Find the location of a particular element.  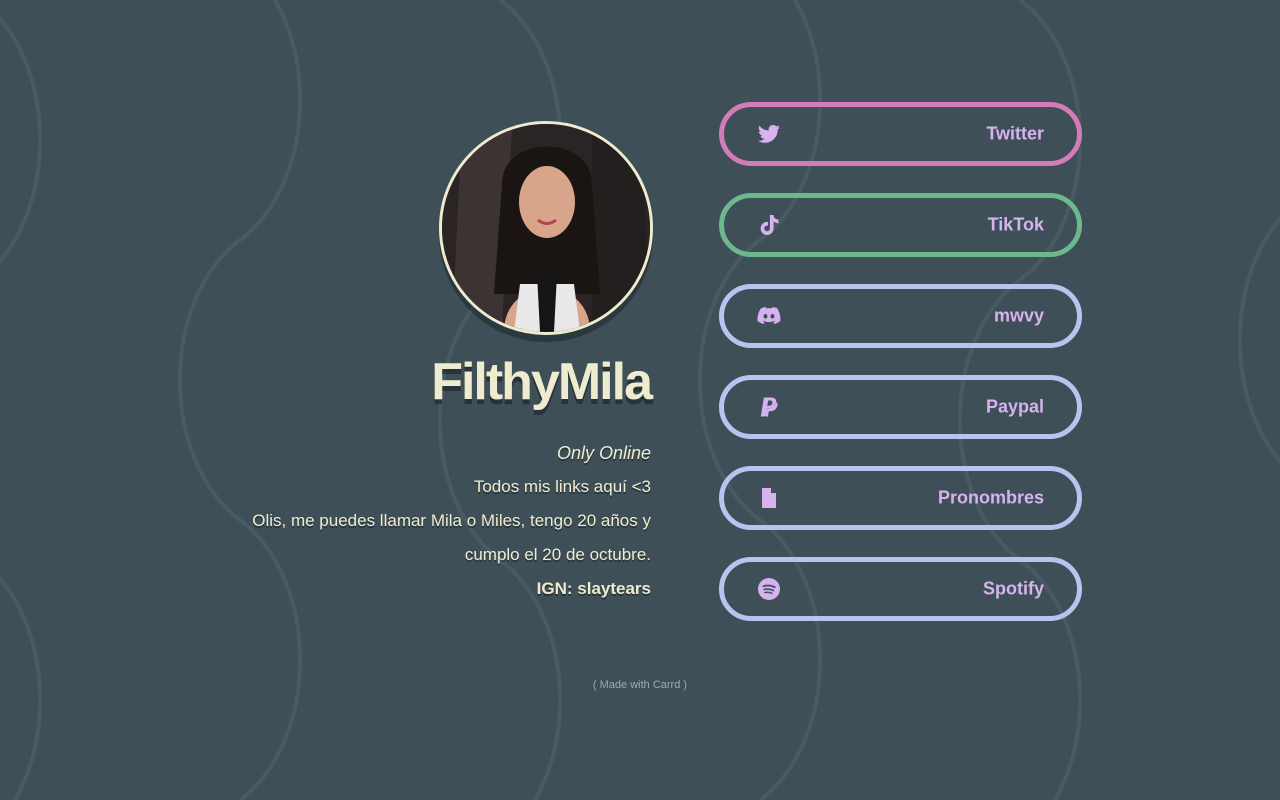

paypal-link-button: Paypal is located at coordinates (900, 407).